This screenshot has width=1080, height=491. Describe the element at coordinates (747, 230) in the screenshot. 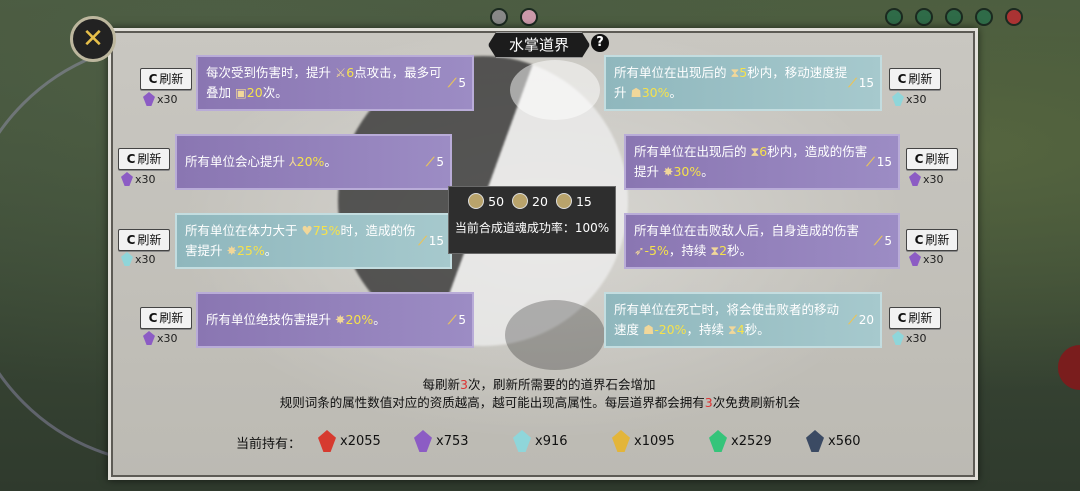

I see `rule-text-part: 所有单位在击败敌人后，自身造成的伤害` at that location.